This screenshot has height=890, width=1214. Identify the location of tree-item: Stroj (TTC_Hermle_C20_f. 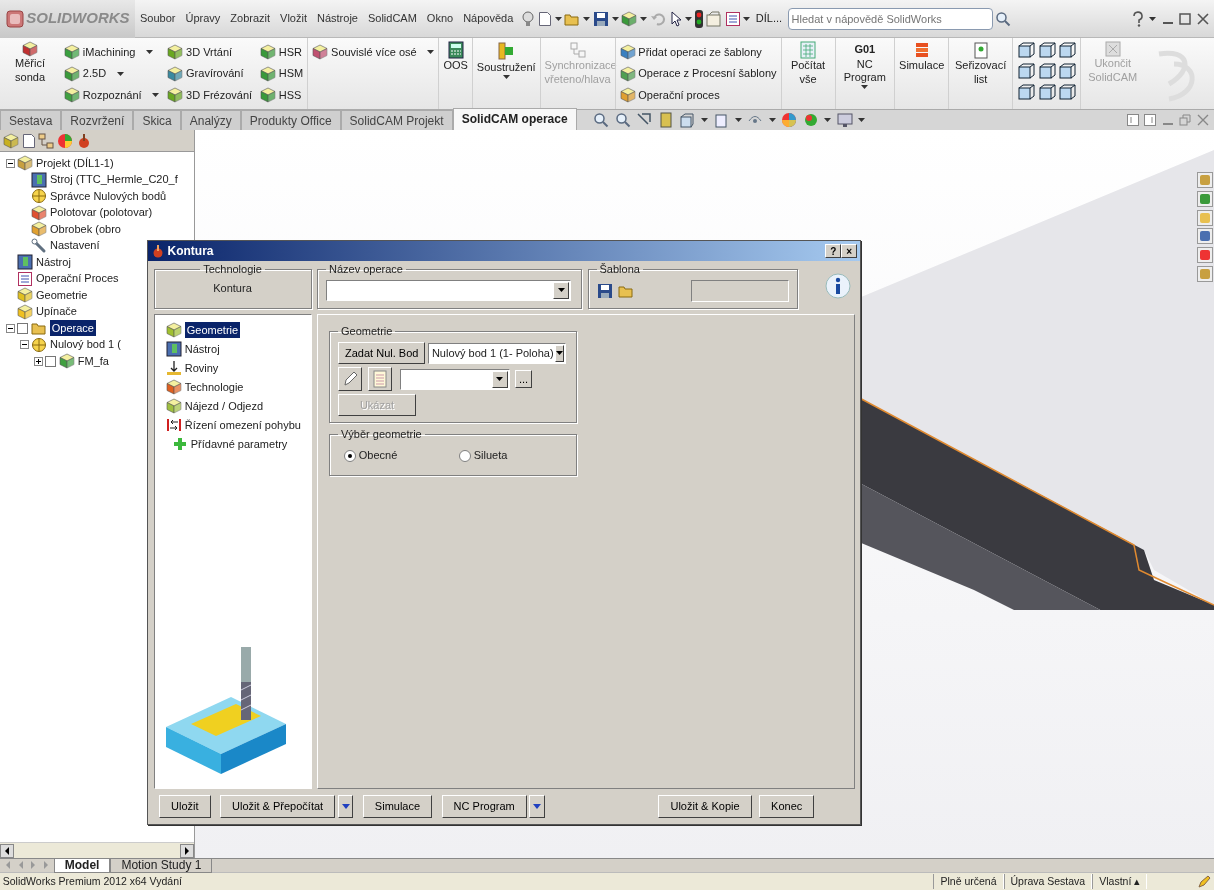
(114, 179).